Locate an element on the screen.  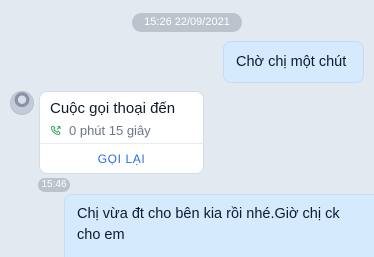
date-badge: 15:26 22/09/2021 is located at coordinates (187, 22).